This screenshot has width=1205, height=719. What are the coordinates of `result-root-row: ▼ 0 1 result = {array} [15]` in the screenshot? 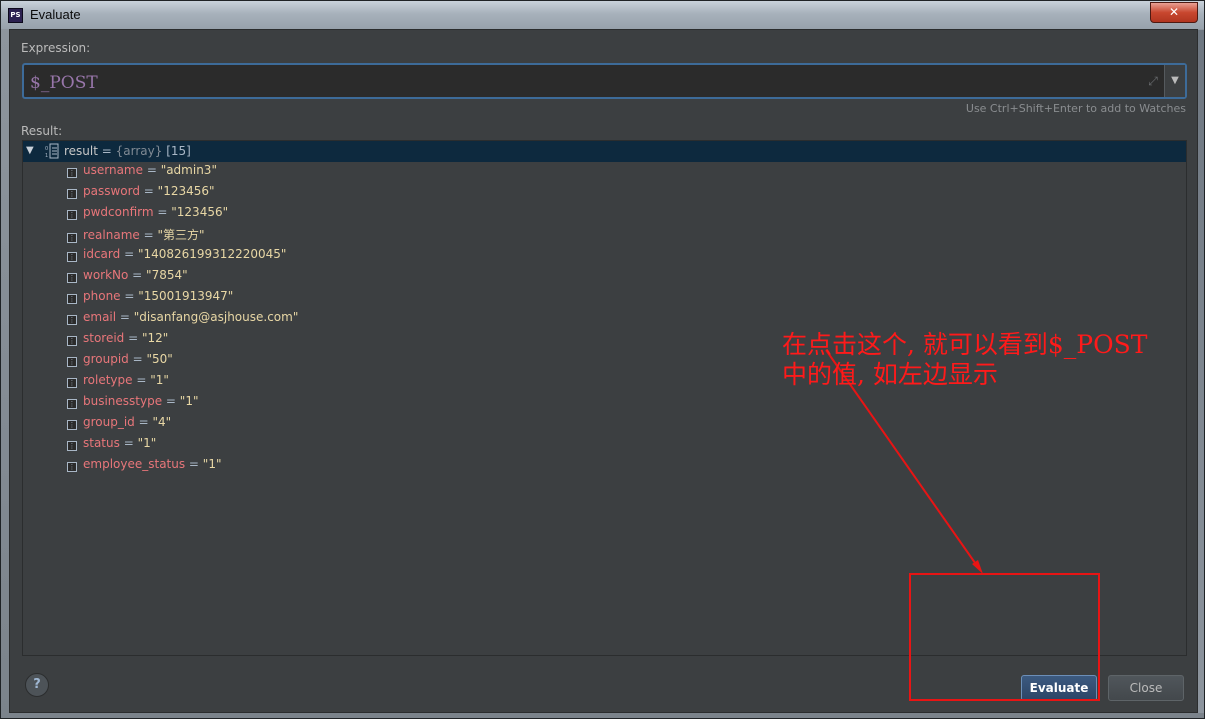 It's located at (604, 151).